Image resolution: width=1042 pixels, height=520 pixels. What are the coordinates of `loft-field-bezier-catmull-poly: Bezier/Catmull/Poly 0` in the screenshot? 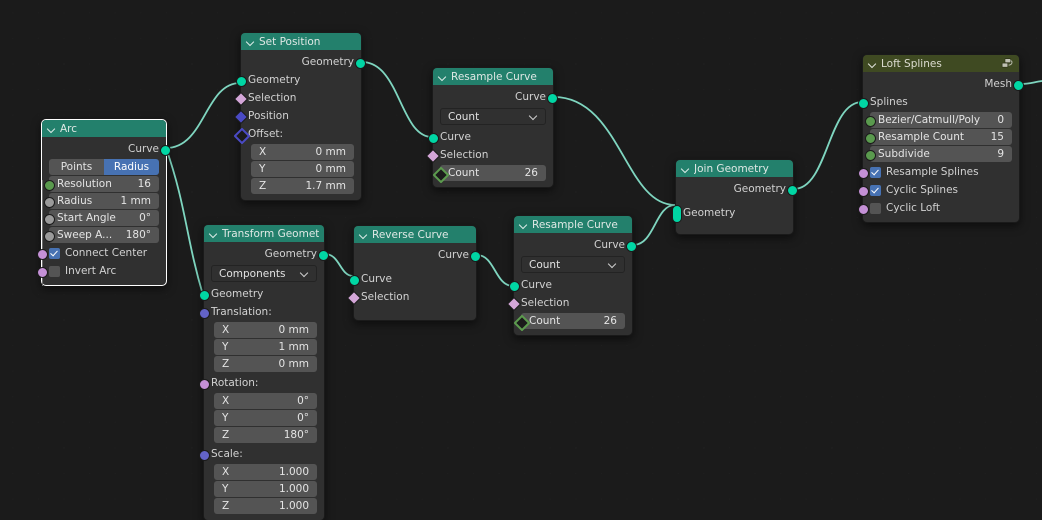 It's located at (938, 120).